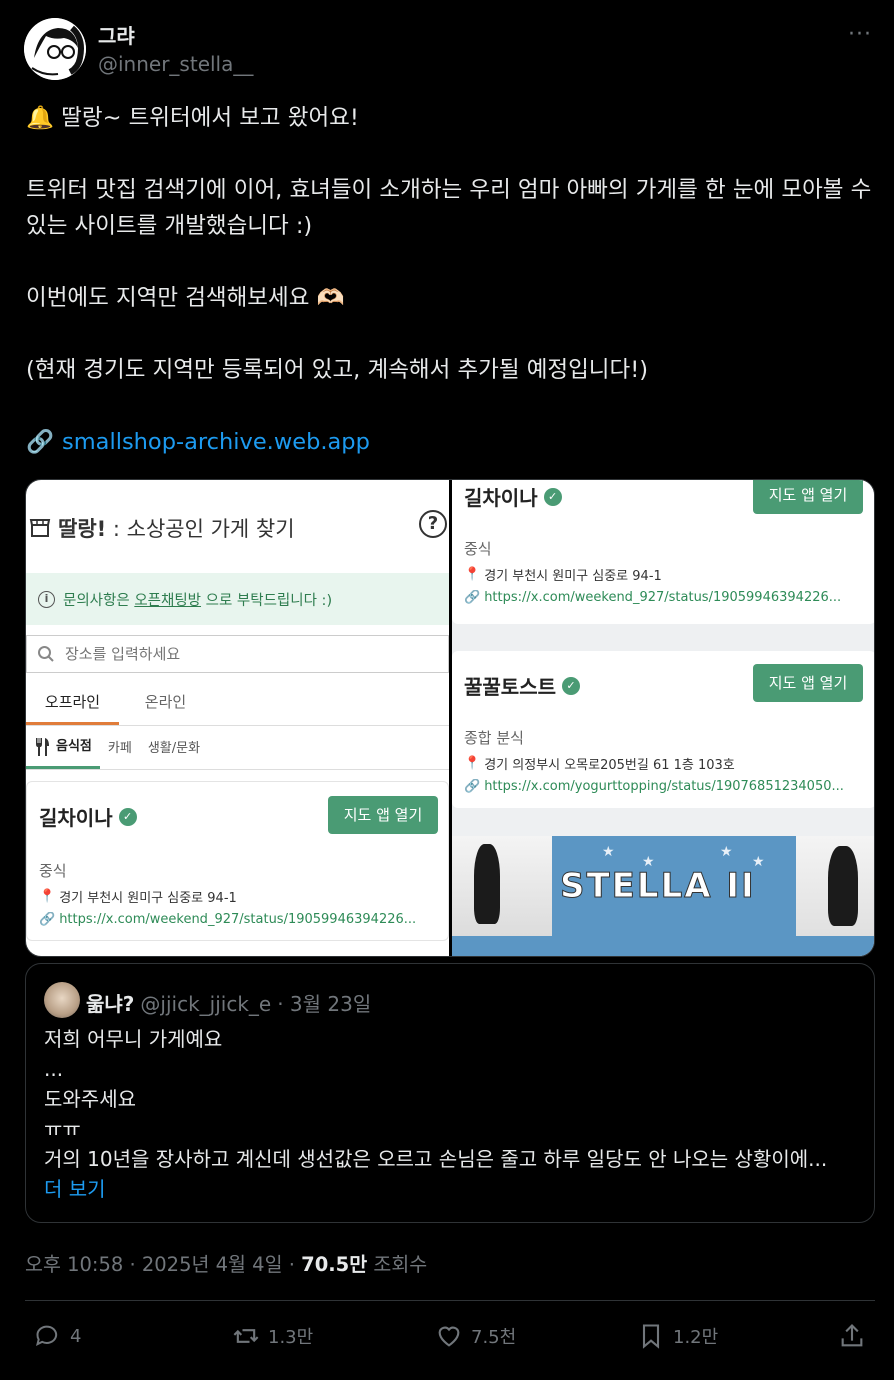  What do you see at coordinates (860, 34) in the screenshot?
I see `more-options-icon: ···` at bounding box center [860, 34].